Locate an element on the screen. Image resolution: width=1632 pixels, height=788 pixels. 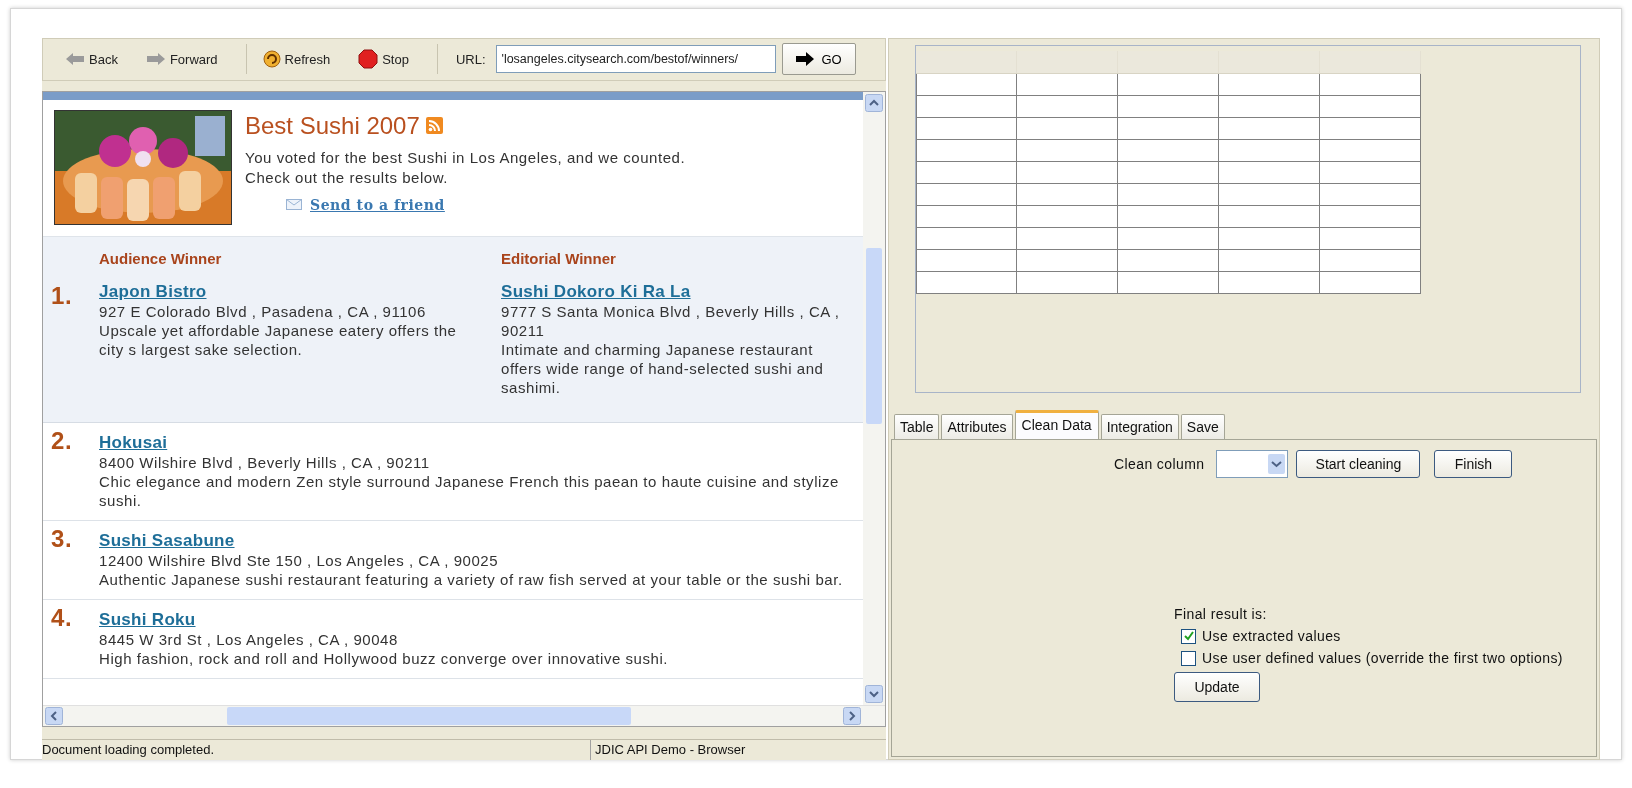
address-text: 8445 W 3rd St , Los Angeles , CA , 90048 is located at coordinates (249, 639).